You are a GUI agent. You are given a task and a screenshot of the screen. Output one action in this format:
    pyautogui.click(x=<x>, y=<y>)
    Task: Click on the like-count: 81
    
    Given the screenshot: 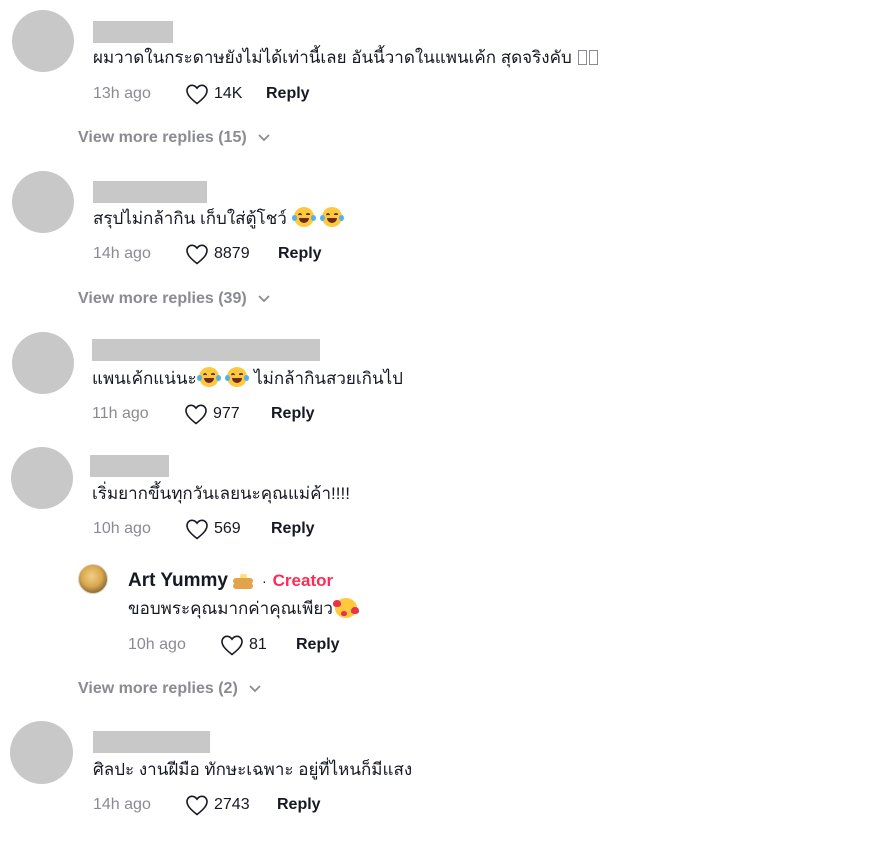 What is the action you would take?
    pyautogui.click(x=258, y=644)
    